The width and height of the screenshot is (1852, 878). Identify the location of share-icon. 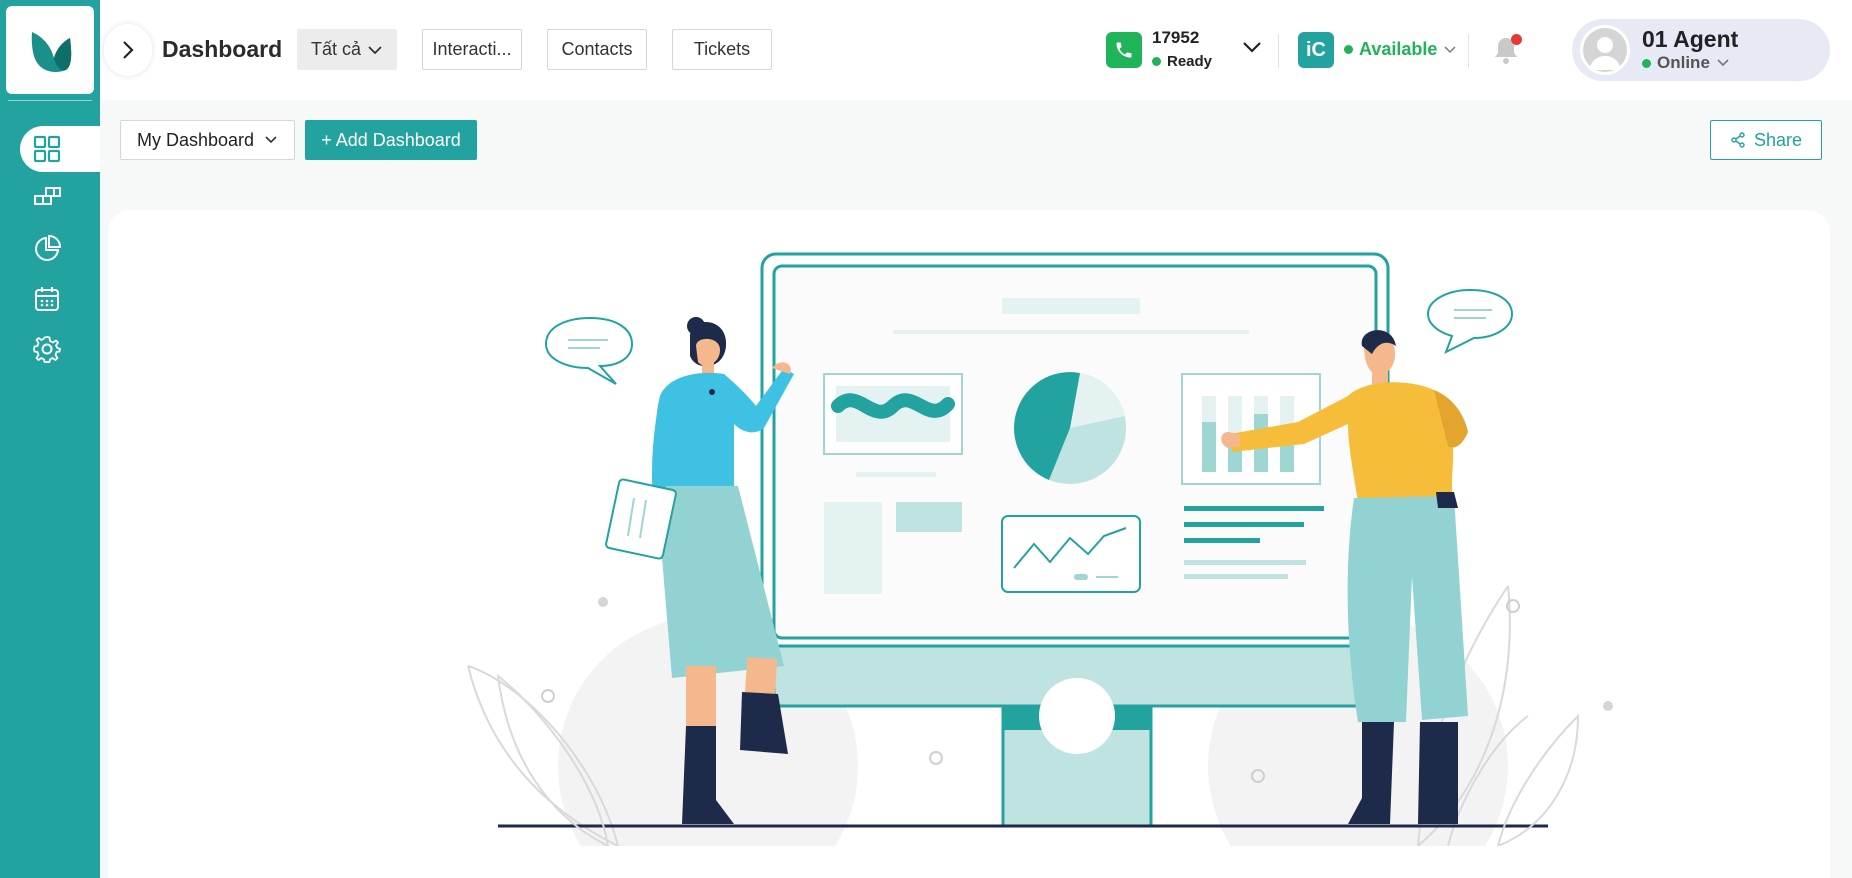
(1738, 140).